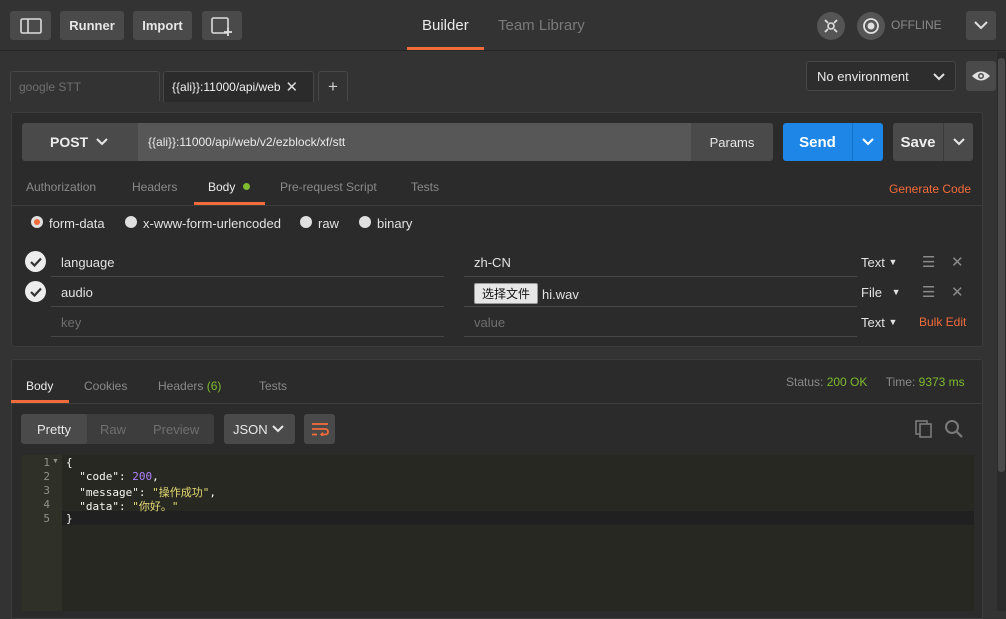  What do you see at coordinates (954, 430) in the screenshot?
I see `search-icon` at bounding box center [954, 430].